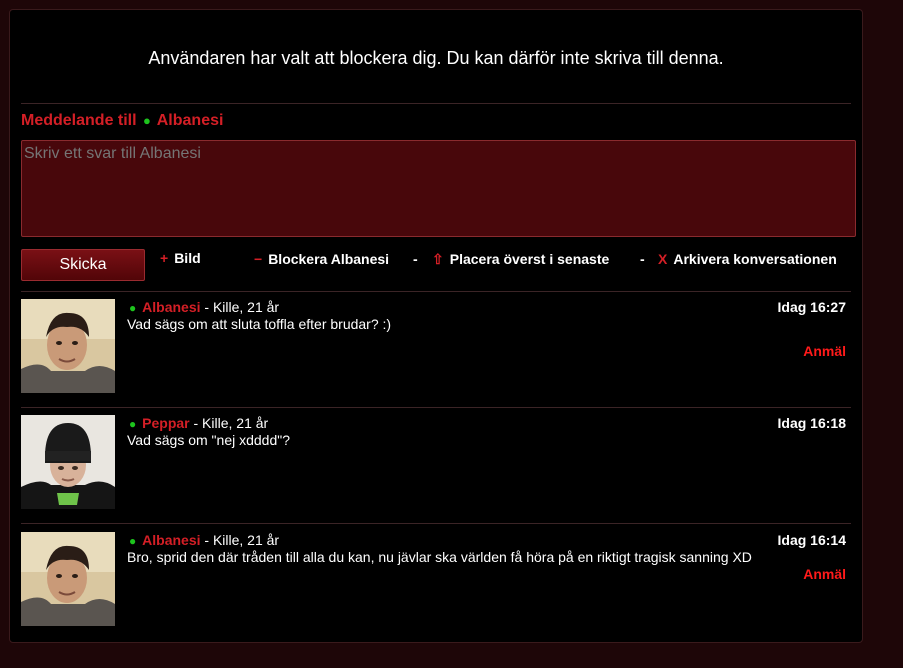  What do you see at coordinates (258, 259) in the screenshot?
I see `minus-icon: −` at bounding box center [258, 259].